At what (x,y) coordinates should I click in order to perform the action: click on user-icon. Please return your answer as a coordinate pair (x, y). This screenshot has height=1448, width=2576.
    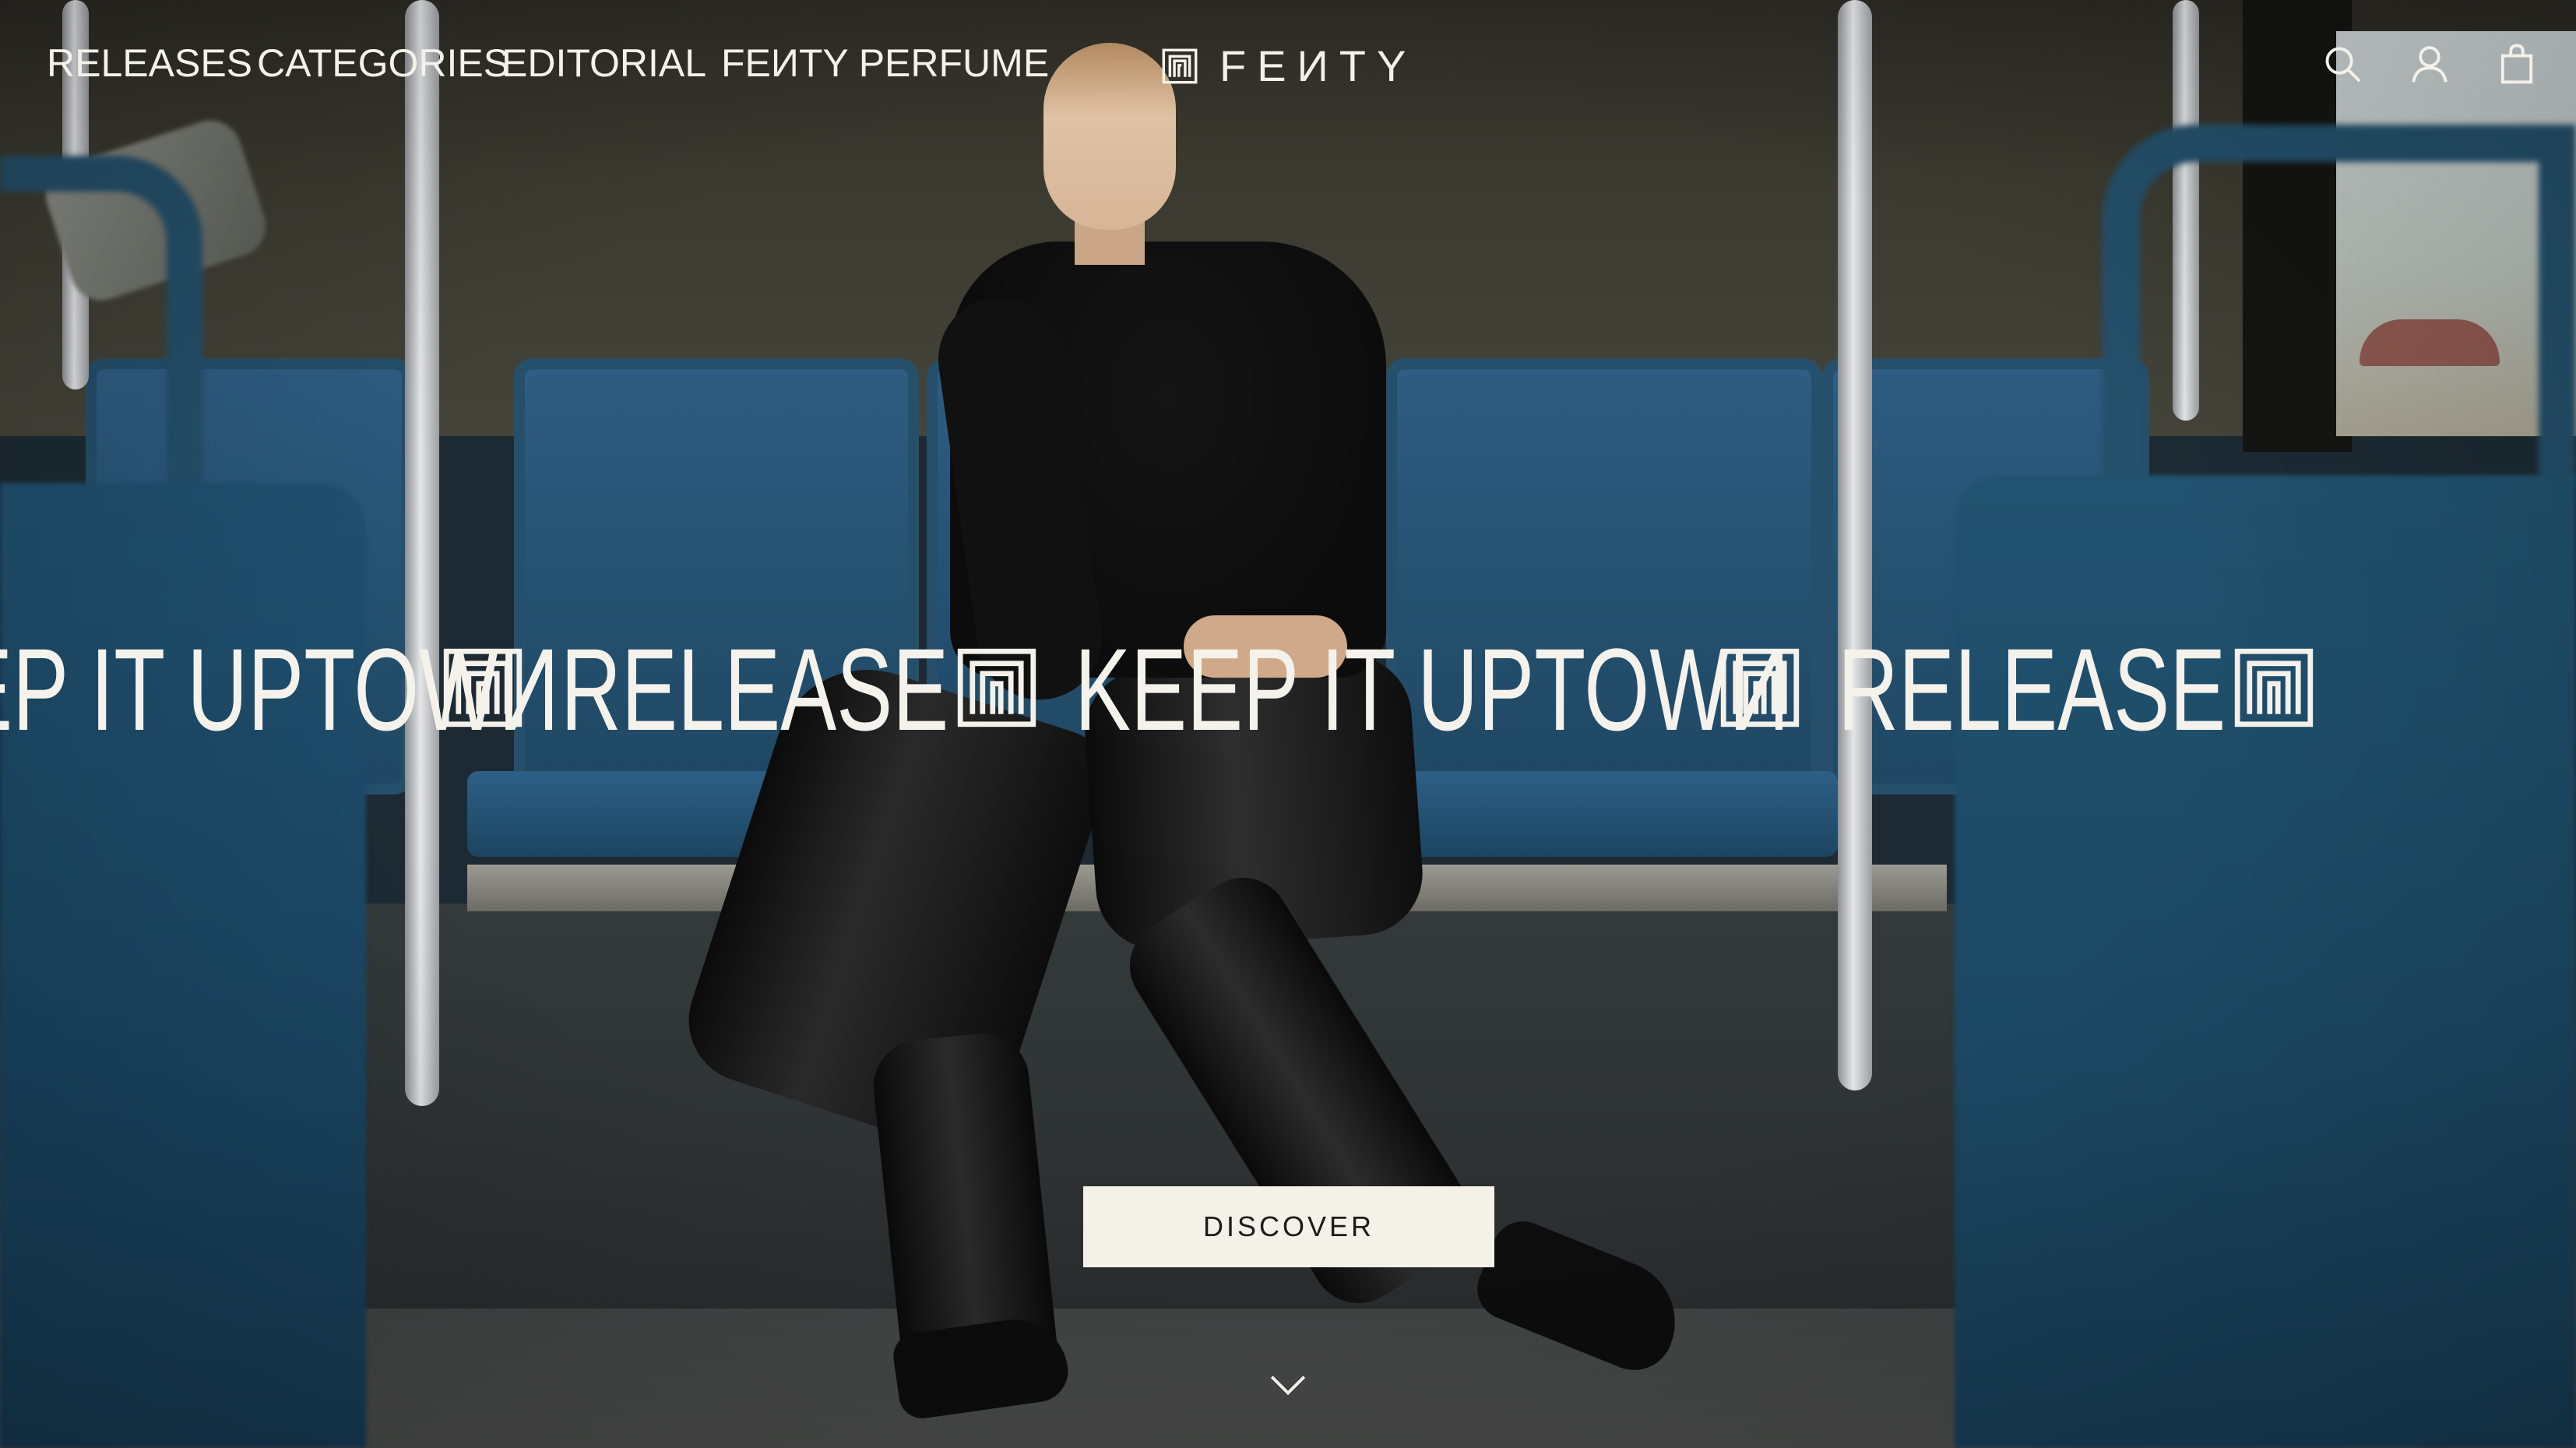
    Looking at the image, I should click on (2429, 64).